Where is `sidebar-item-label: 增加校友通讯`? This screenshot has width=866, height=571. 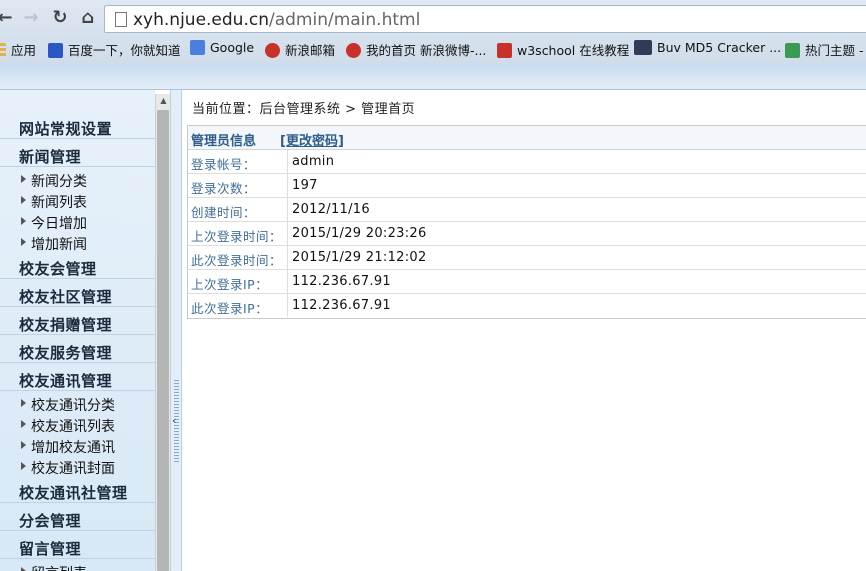
sidebar-item-label: 增加校友通讯 is located at coordinates (73, 448).